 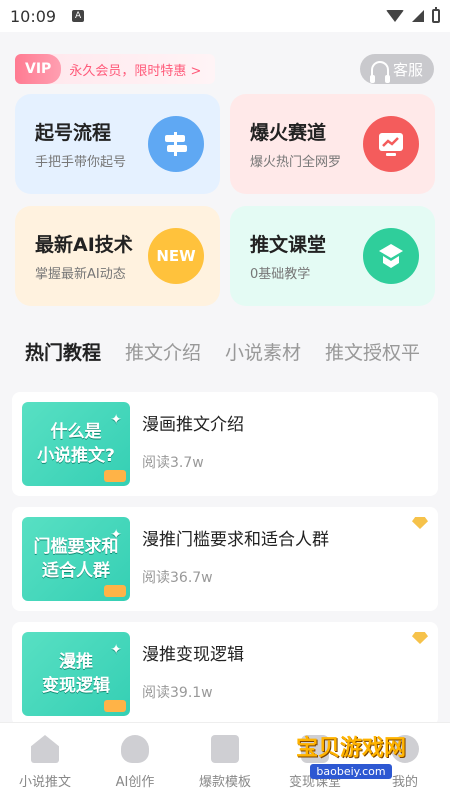 What do you see at coordinates (225, 16) in the screenshot?
I see `status-bar: 10:09 A` at bounding box center [225, 16].